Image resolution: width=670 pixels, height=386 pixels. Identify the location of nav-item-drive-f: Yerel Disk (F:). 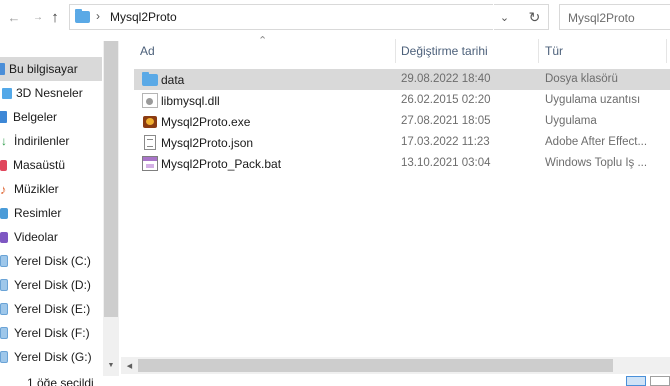
(51, 333).